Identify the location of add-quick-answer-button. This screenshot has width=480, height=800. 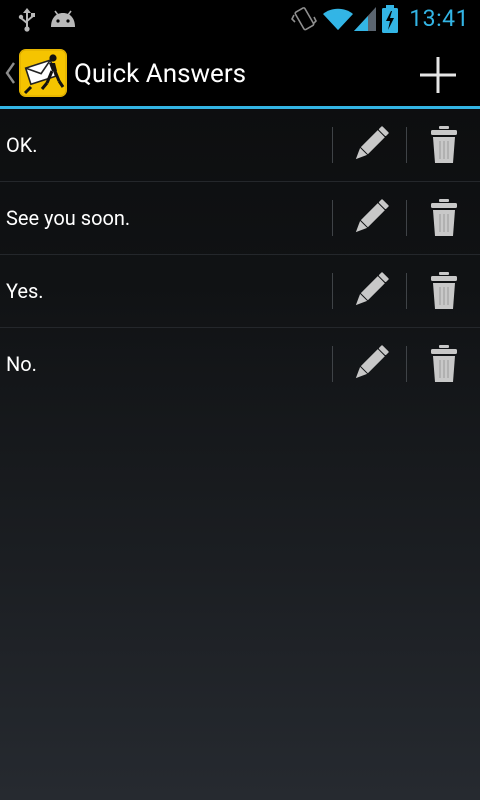
(438, 75).